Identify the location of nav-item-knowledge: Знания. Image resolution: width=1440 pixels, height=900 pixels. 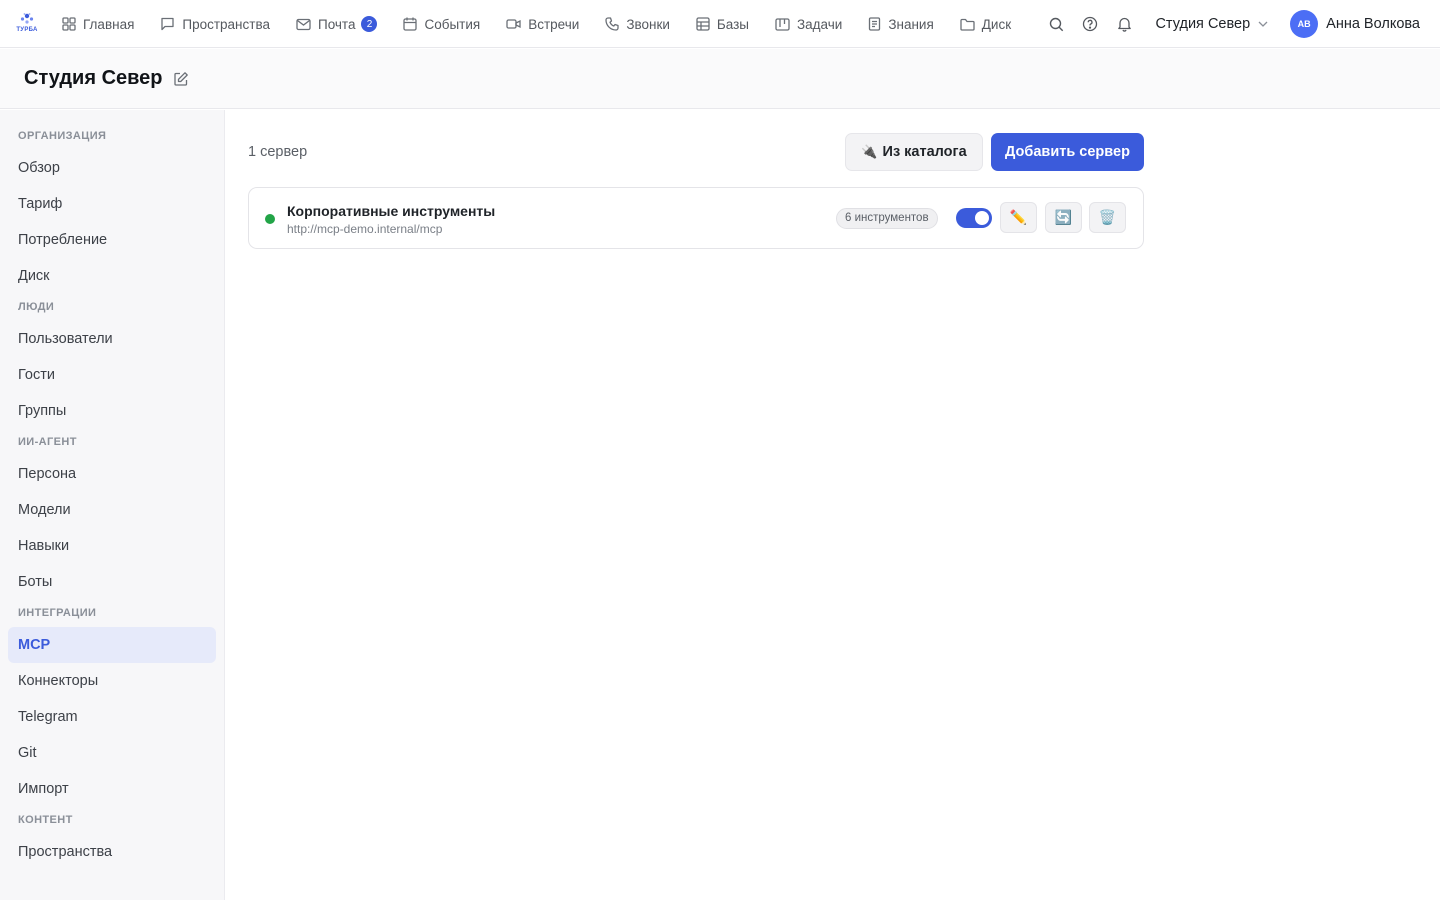
(901, 24).